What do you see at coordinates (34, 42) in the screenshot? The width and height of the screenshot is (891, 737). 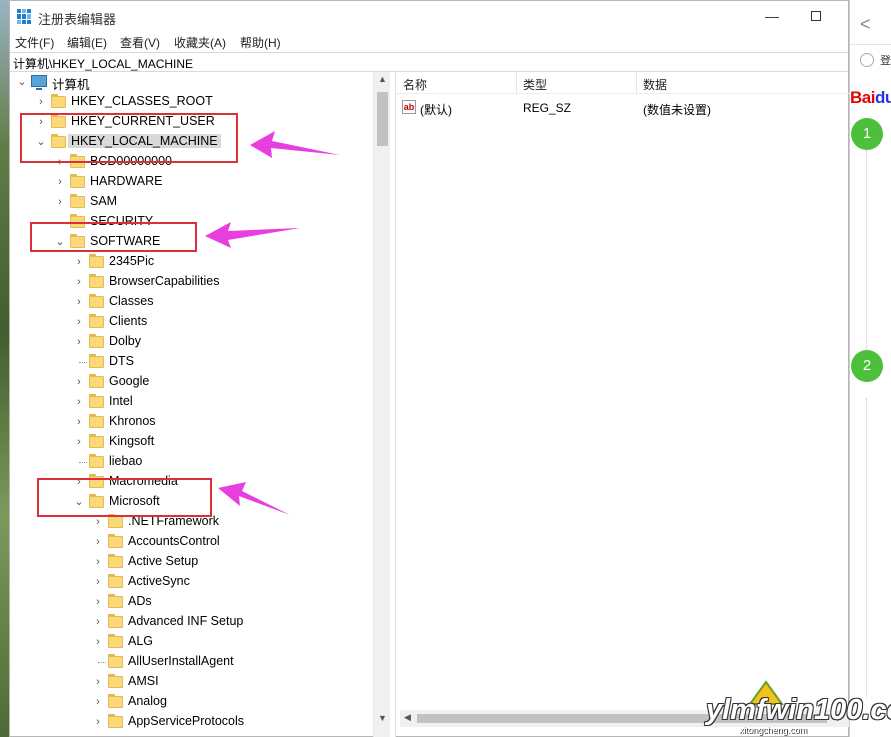 I see `menu-file: 文件(F)` at bounding box center [34, 42].